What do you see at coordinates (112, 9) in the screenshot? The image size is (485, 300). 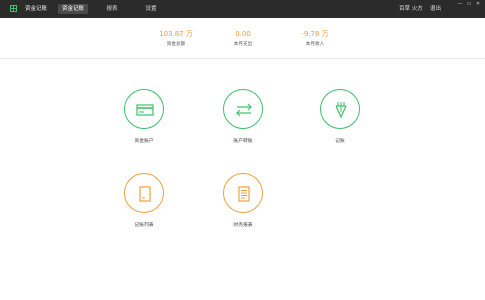 I see `tab-reports: 报表` at bounding box center [112, 9].